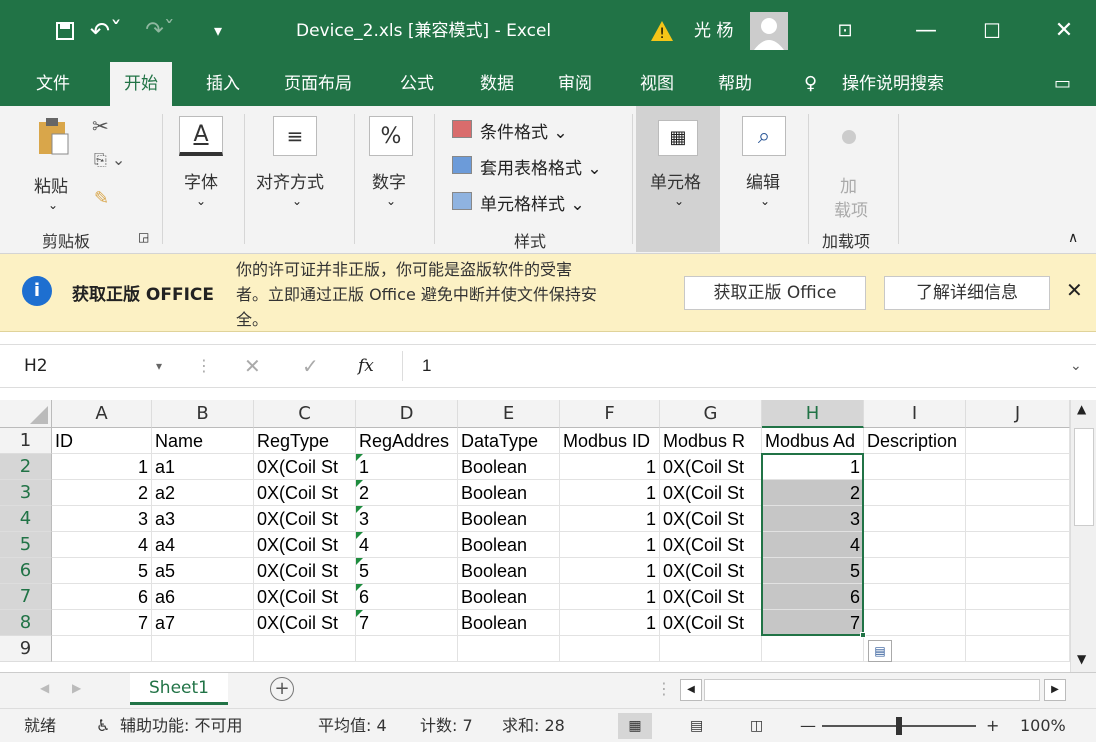  Describe the element at coordinates (1081, 659) in the screenshot. I see `scroll-down-icon: ▼` at that location.